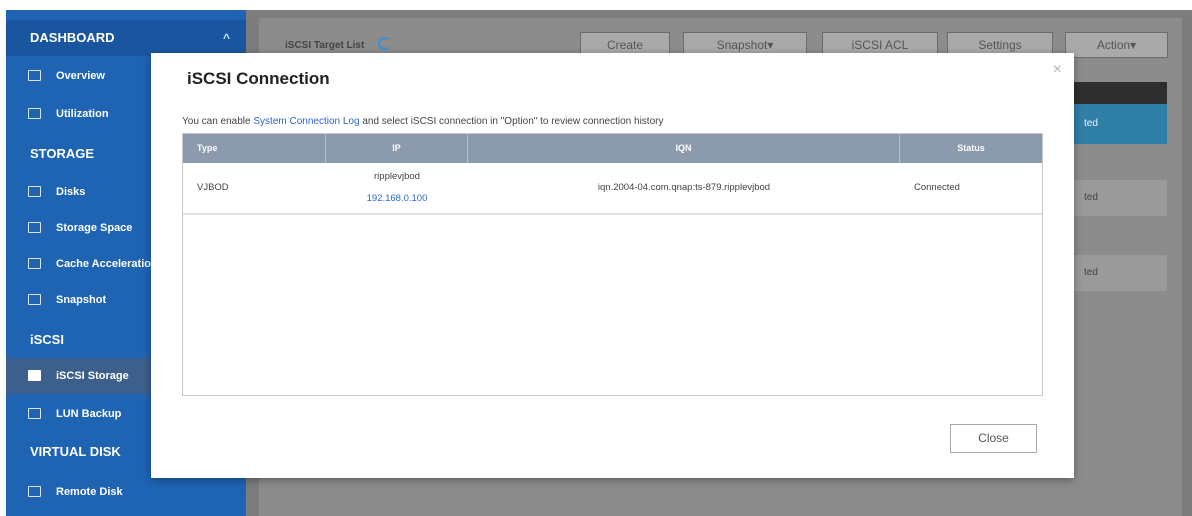 The image size is (1192, 516). Describe the element at coordinates (47, 339) in the screenshot. I see `sidebar-section-label: iSCSI` at that location.